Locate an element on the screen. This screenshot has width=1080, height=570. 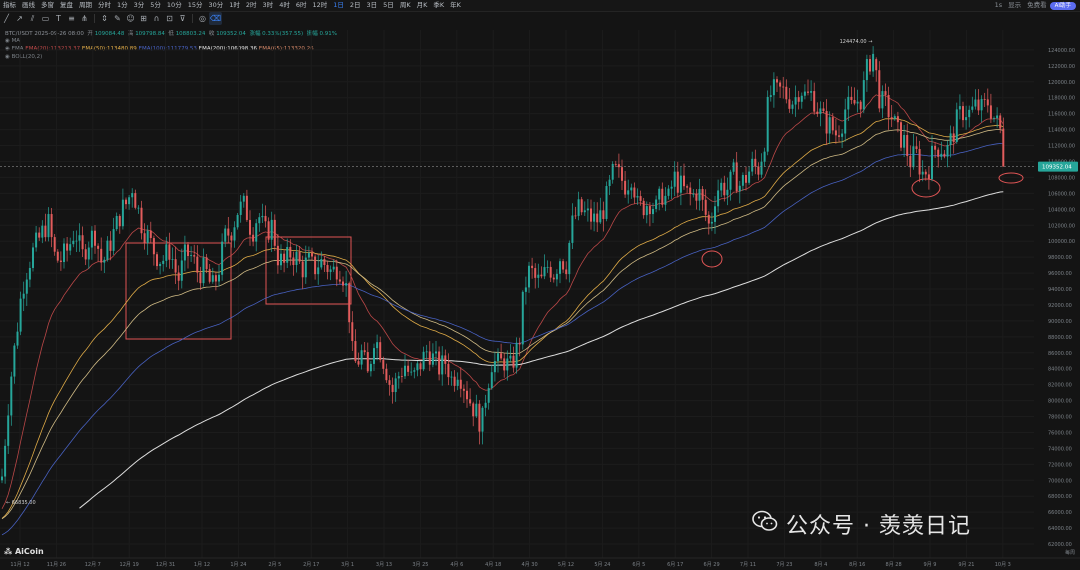
y-tick-label: 118000.00 is located at coordinates (1061, 99).